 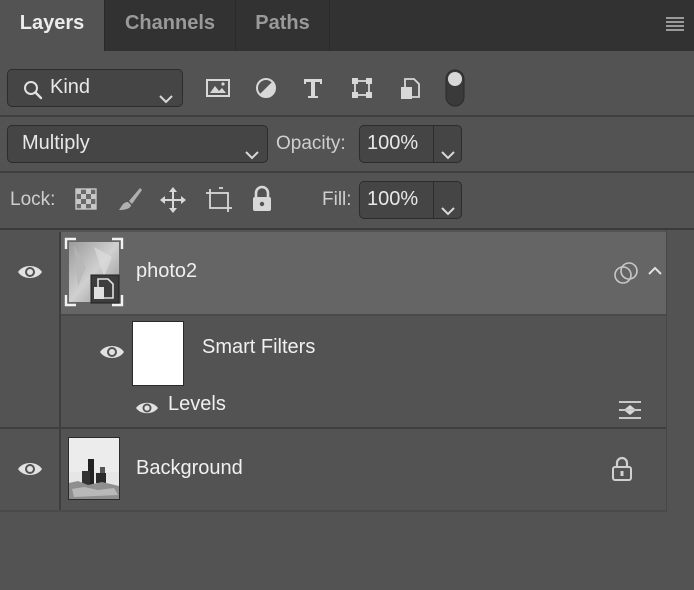 What do you see at coordinates (622, 469) in the screenshot?
I see `layer-lock-icon` at bounding box center [622, 469].